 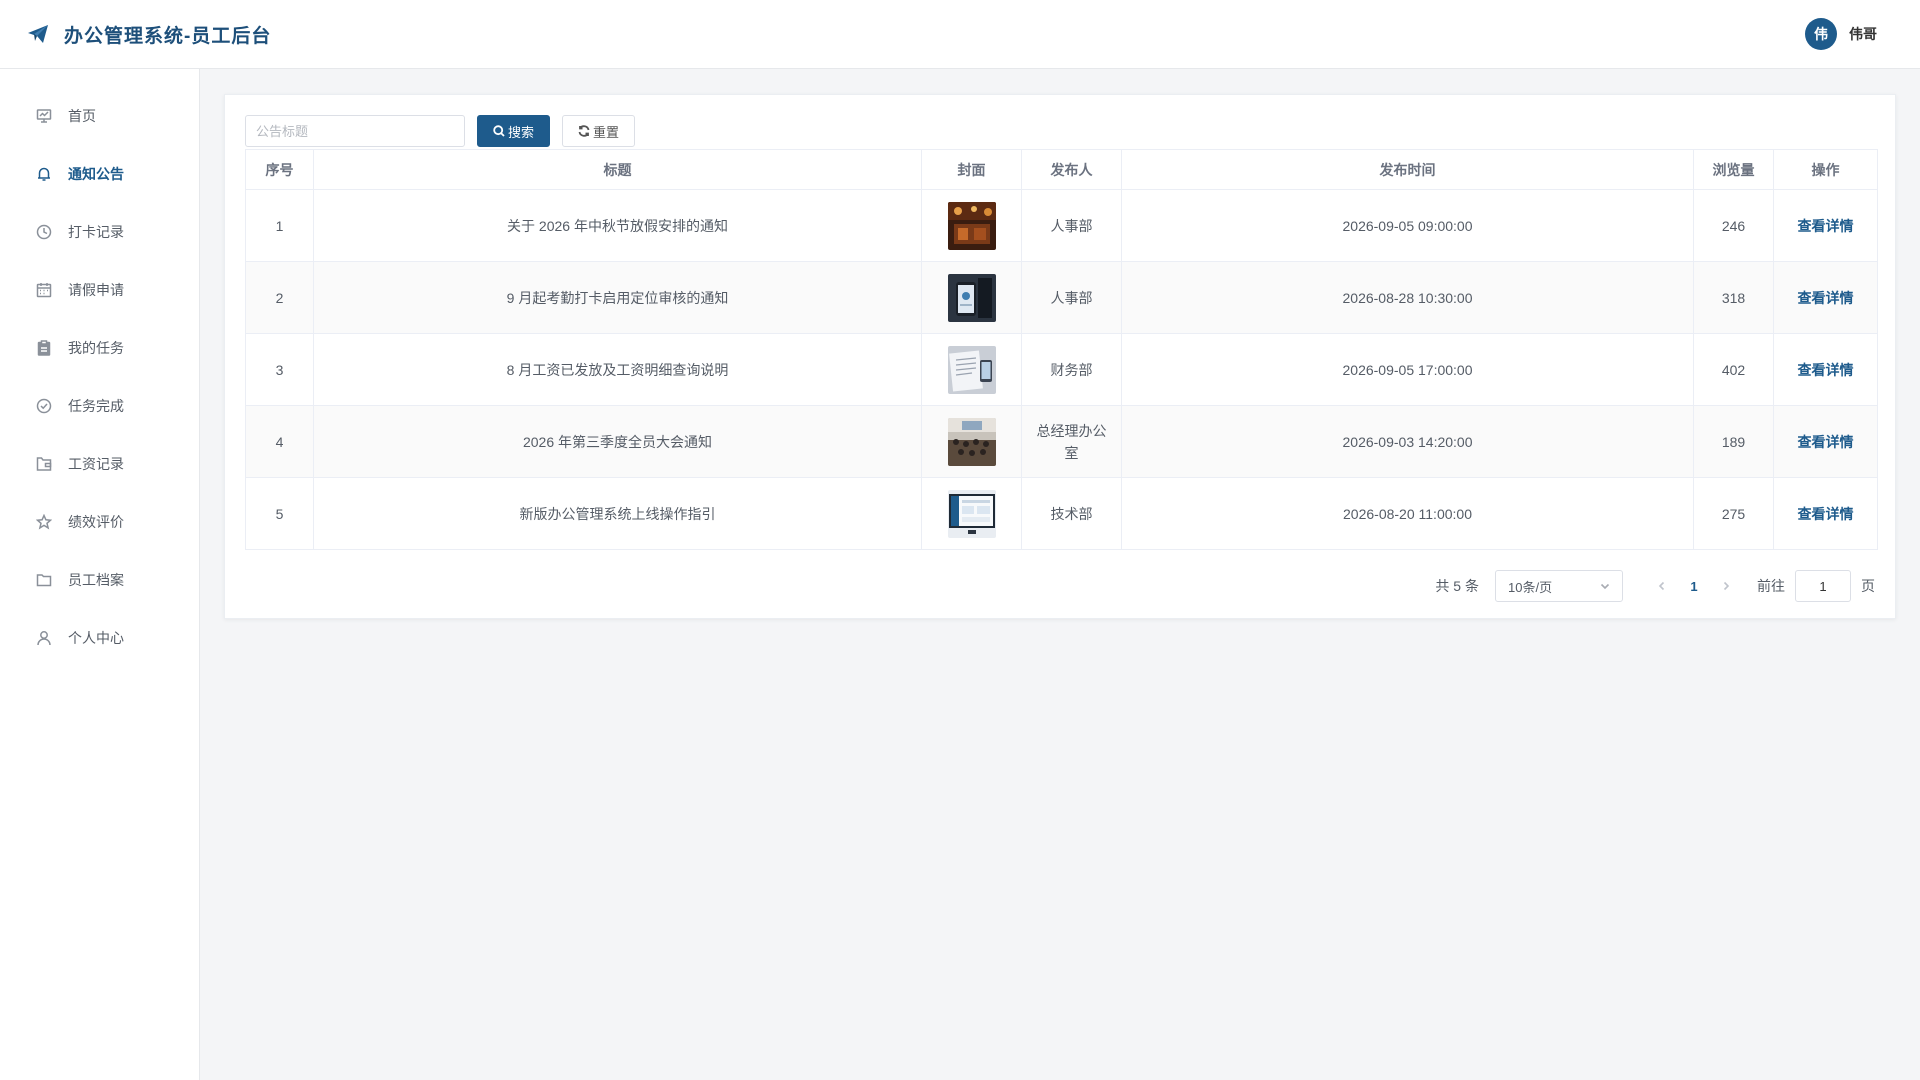 I want to click on sidebar-item-task-done: 任务完成, so click(x=99, y=406).